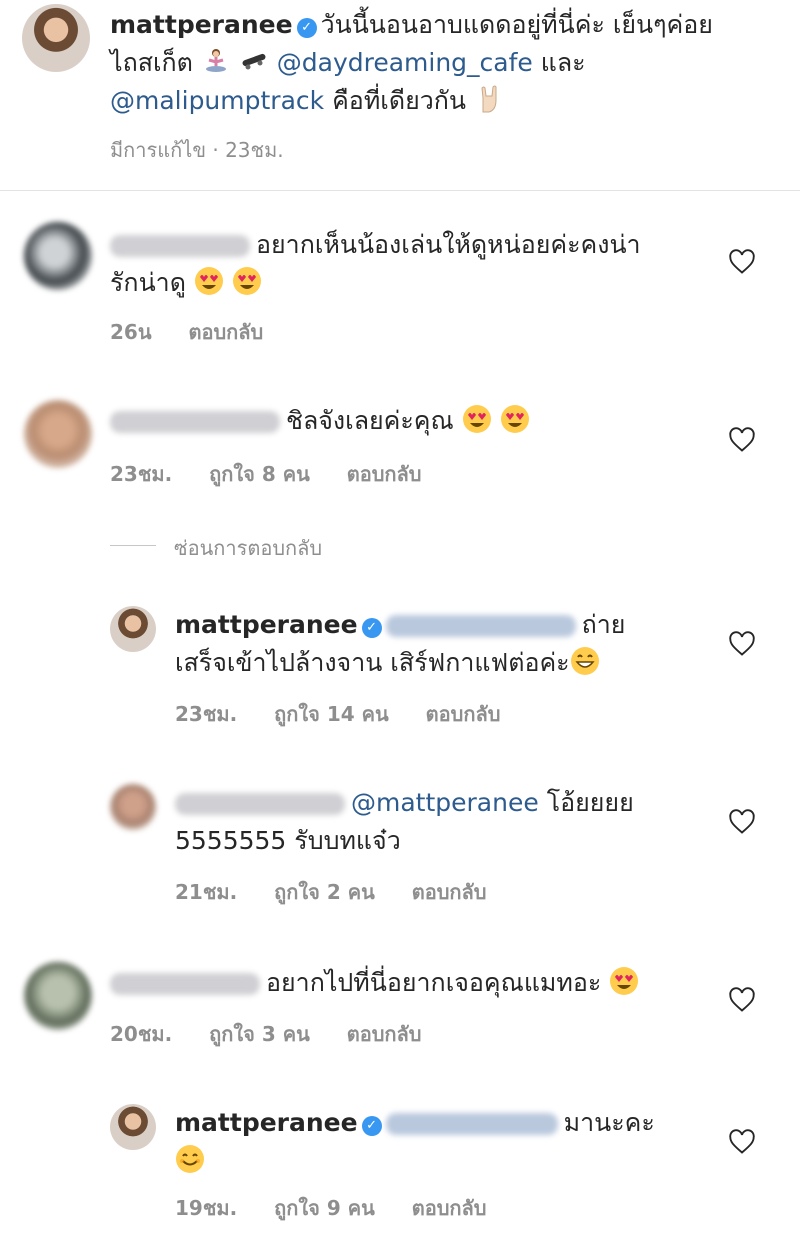 The height and width of the screenshot is (1236, 800). I want to click on comment-1-text: อยากเห็นน้องเล่นให้ดูหน่อยค่ะคงน่า, so click(448, 244).